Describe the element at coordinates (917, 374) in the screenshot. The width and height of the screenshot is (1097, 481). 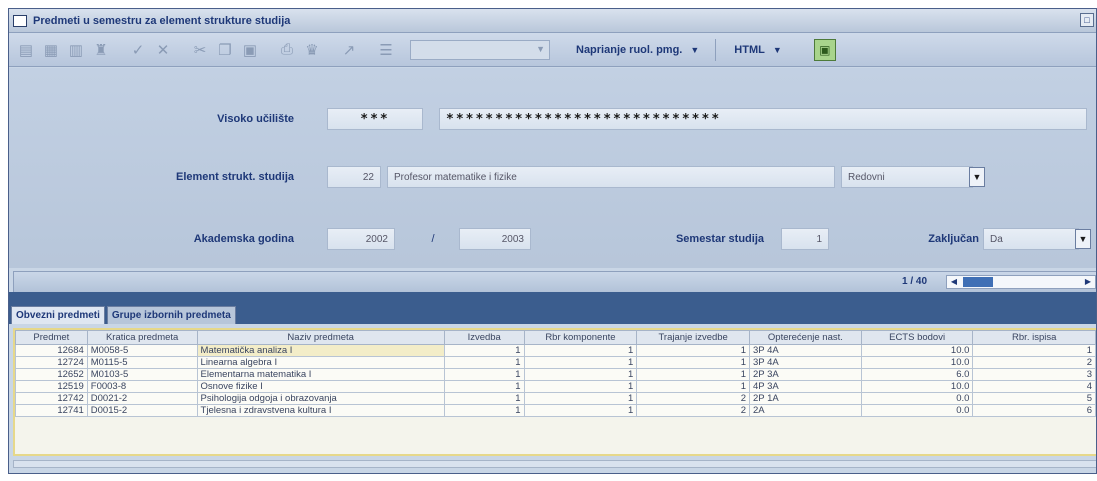
I see `table-cell: 6.0` at that location.